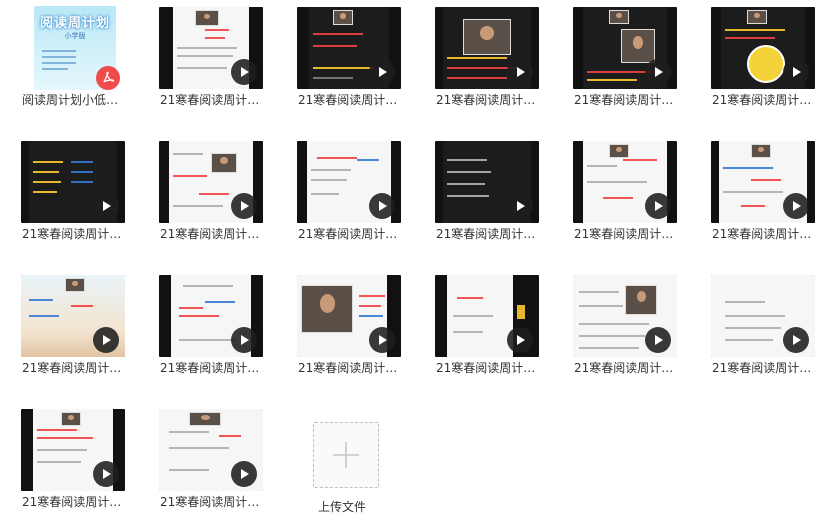 The width and height of the screenshot is (821, 524). Describe the element at coordinates (342, 507) in the screenshot. I see `upload-label: 上传文件` at that location.